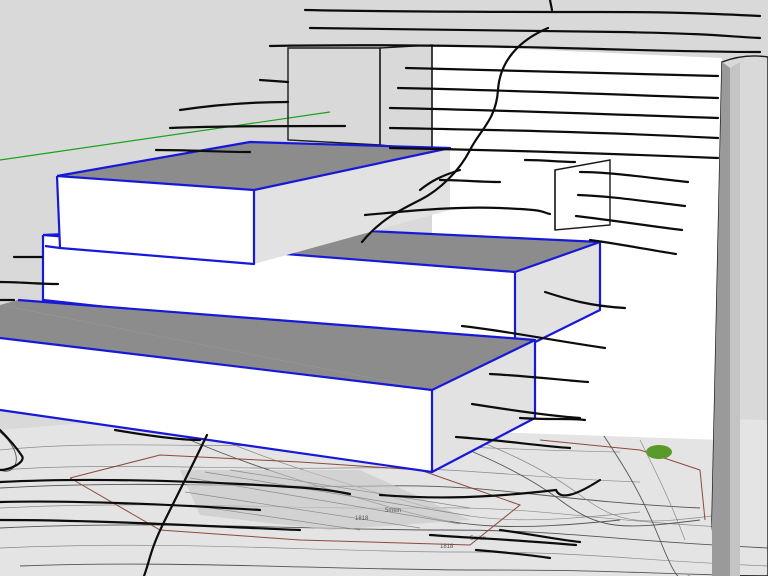  I want to click on map-label: 5mkin, so click(393, 511).